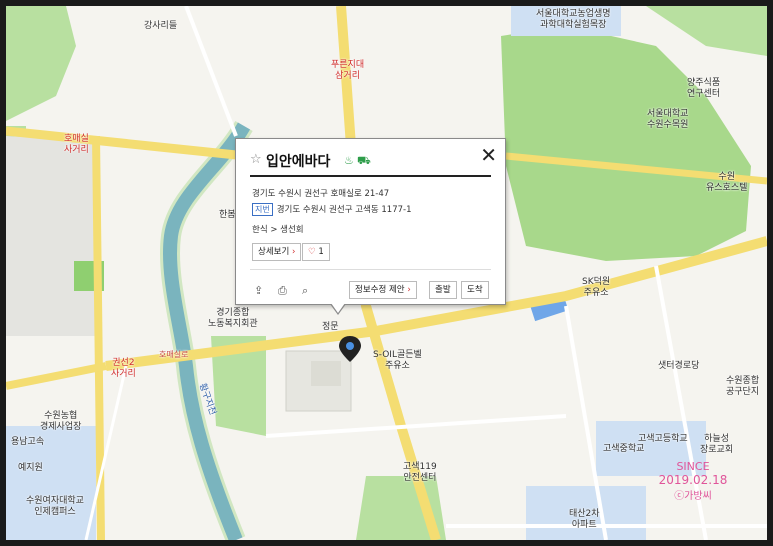 Image resolution: width=773 pixels, height=546 pixels. Describe the element at coordinates (55, 506) in the screenshot. I see `label-womens-univ: 수원여자대학교 인제캠퍼스` at that location.